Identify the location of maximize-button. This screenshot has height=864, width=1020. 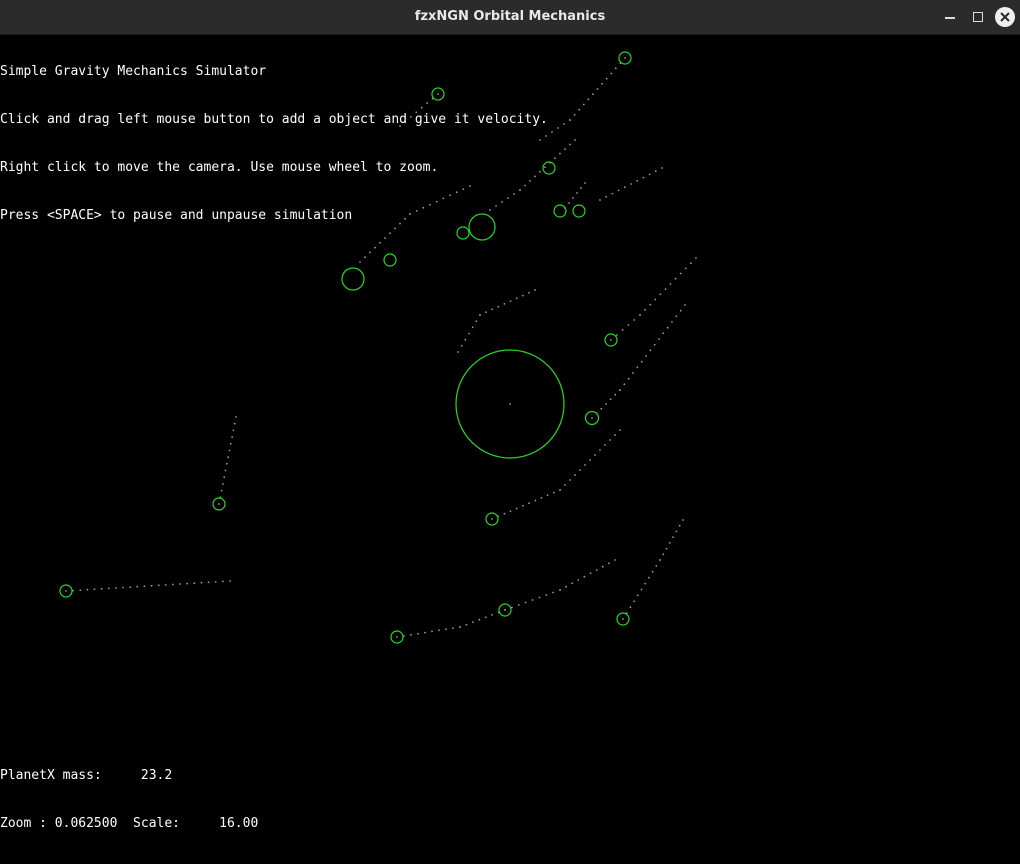
(978, 17).